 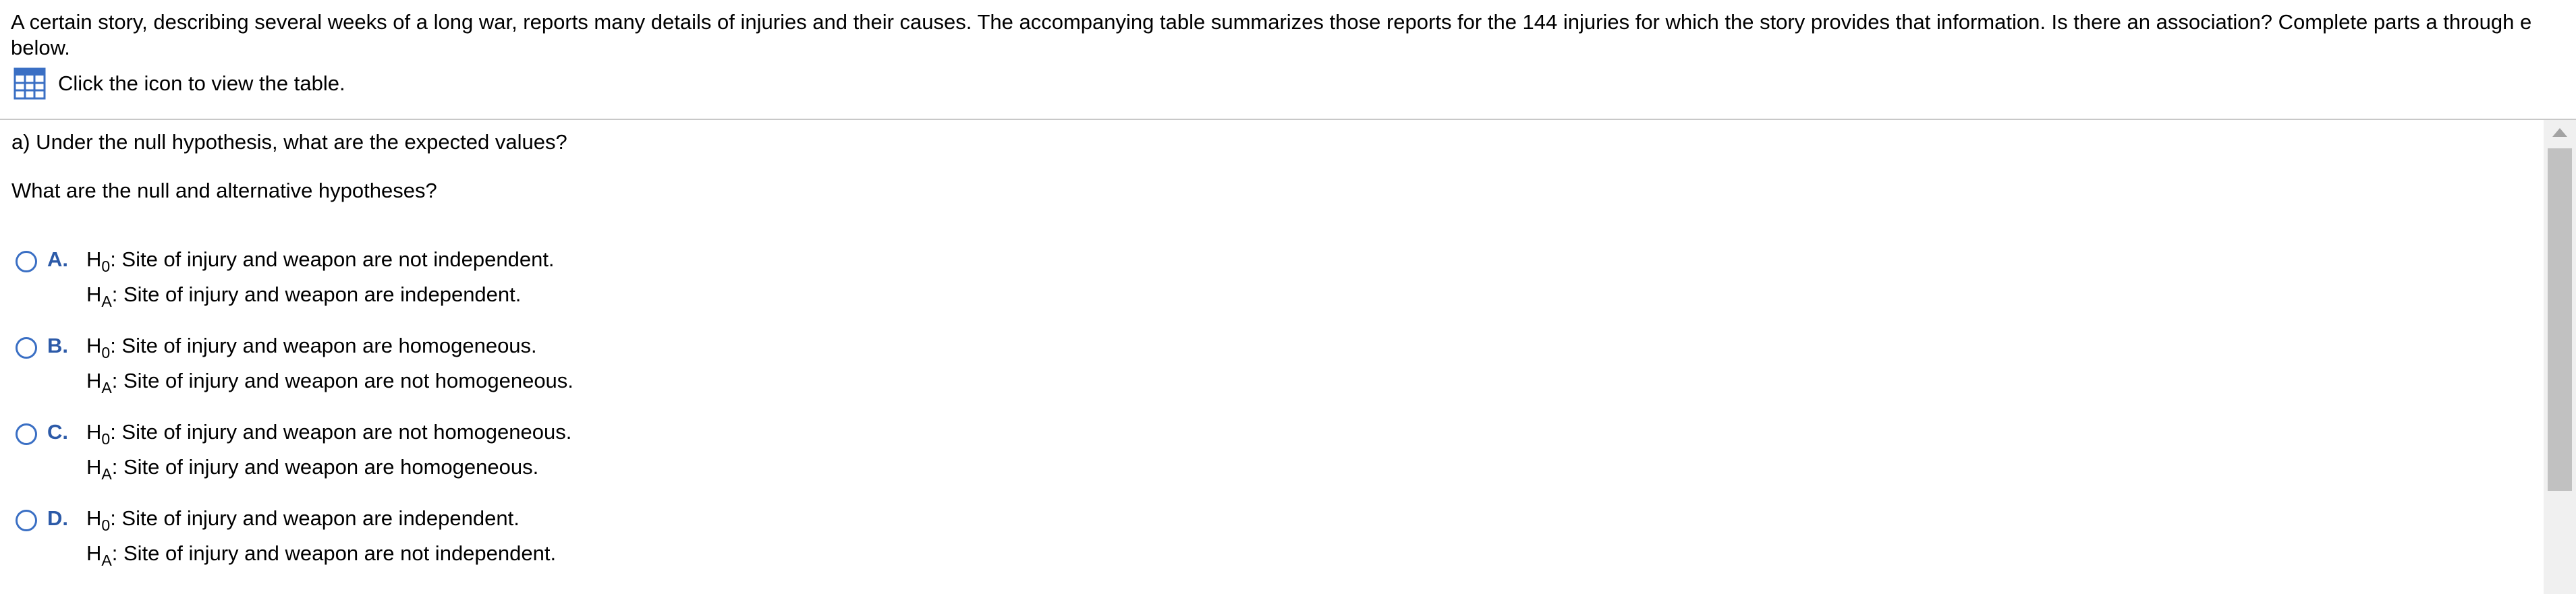 I want to click on option-d-letter: D., so click(x=57, y=518).